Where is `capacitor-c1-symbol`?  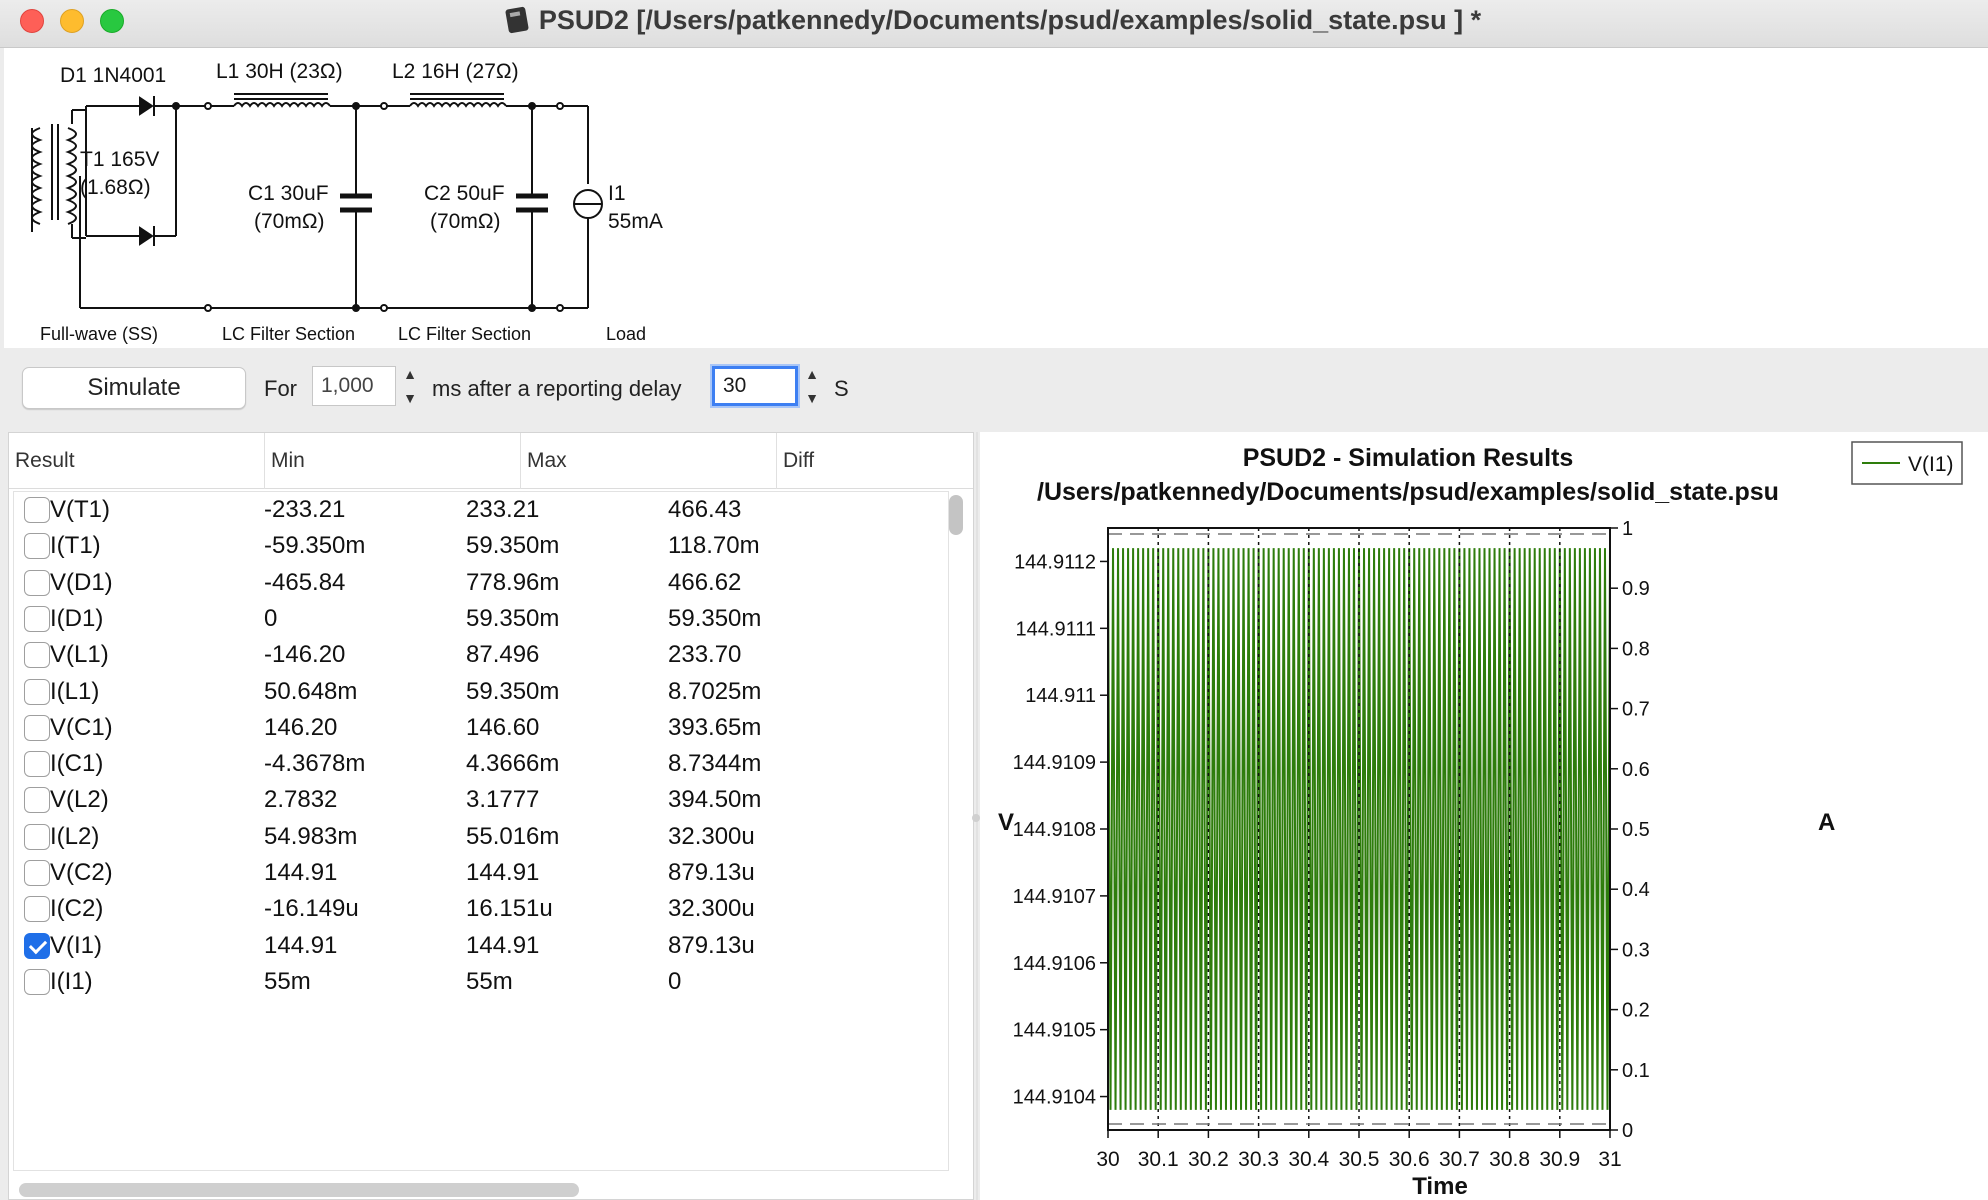
capacitor-c1-symbol is located at coordinates (356, 203).